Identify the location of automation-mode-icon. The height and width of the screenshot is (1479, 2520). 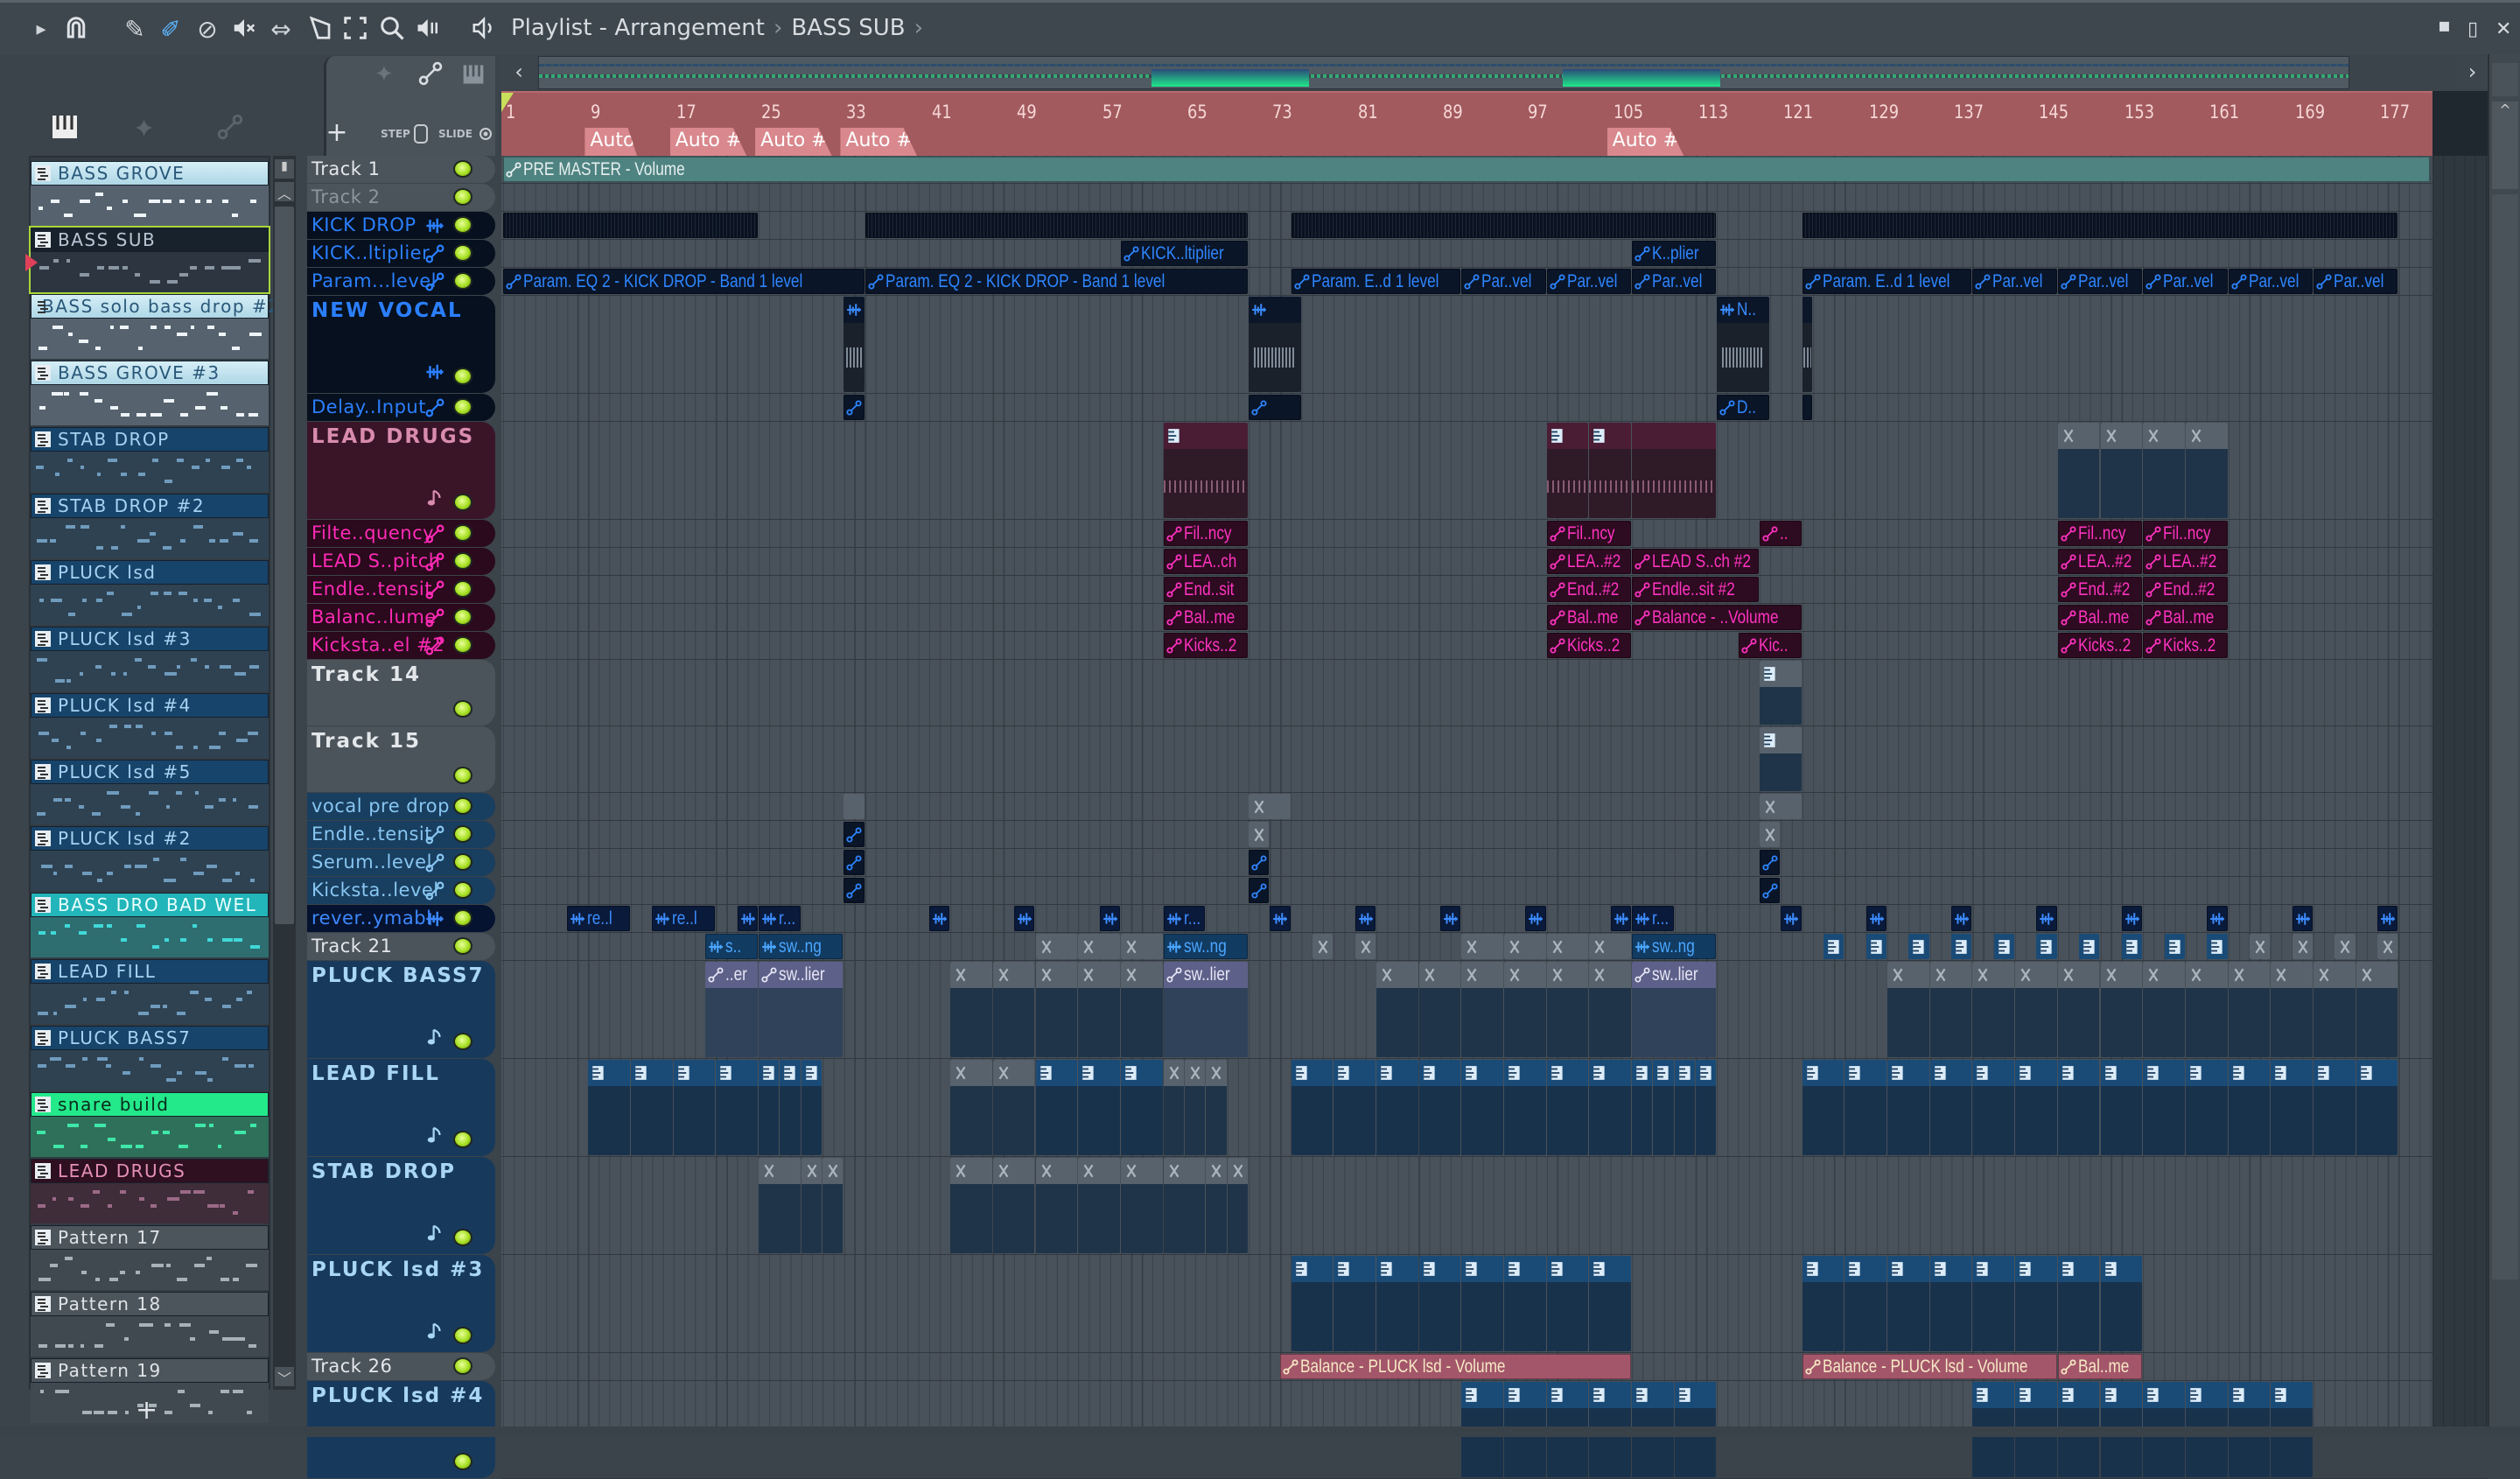
(230, 130).